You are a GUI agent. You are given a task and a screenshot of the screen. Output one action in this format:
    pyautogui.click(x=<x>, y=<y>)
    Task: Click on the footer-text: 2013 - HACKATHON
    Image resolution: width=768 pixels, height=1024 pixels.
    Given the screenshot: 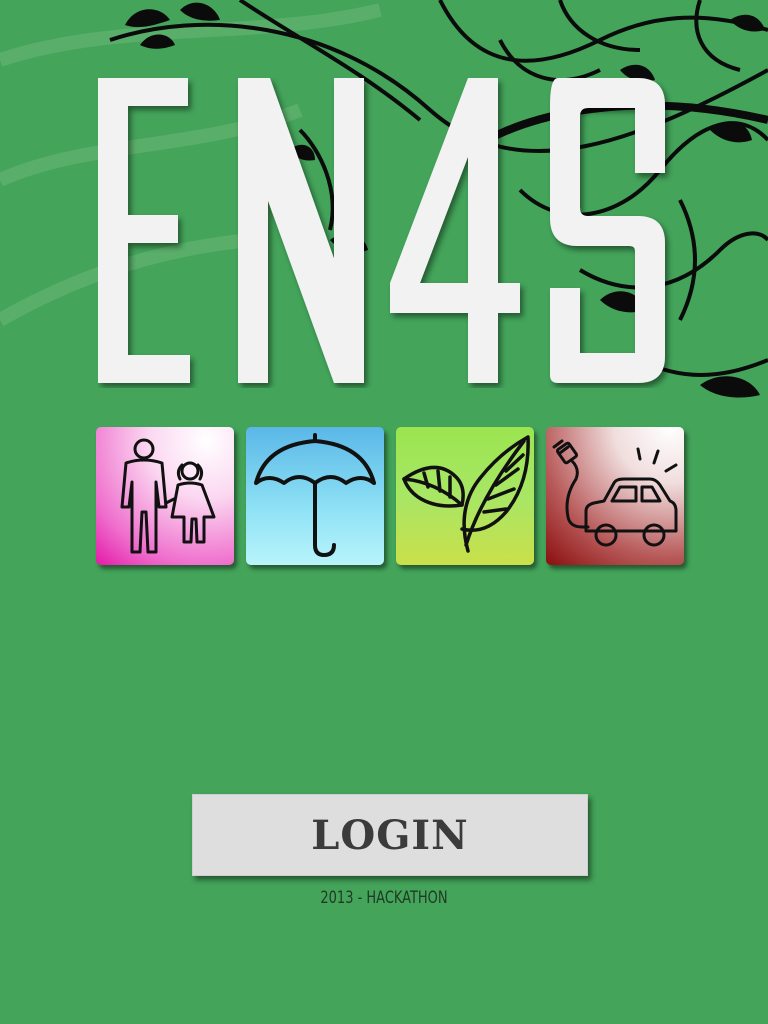 What is the action you would take?
    pyautogui.click(x=384, y=898)
    